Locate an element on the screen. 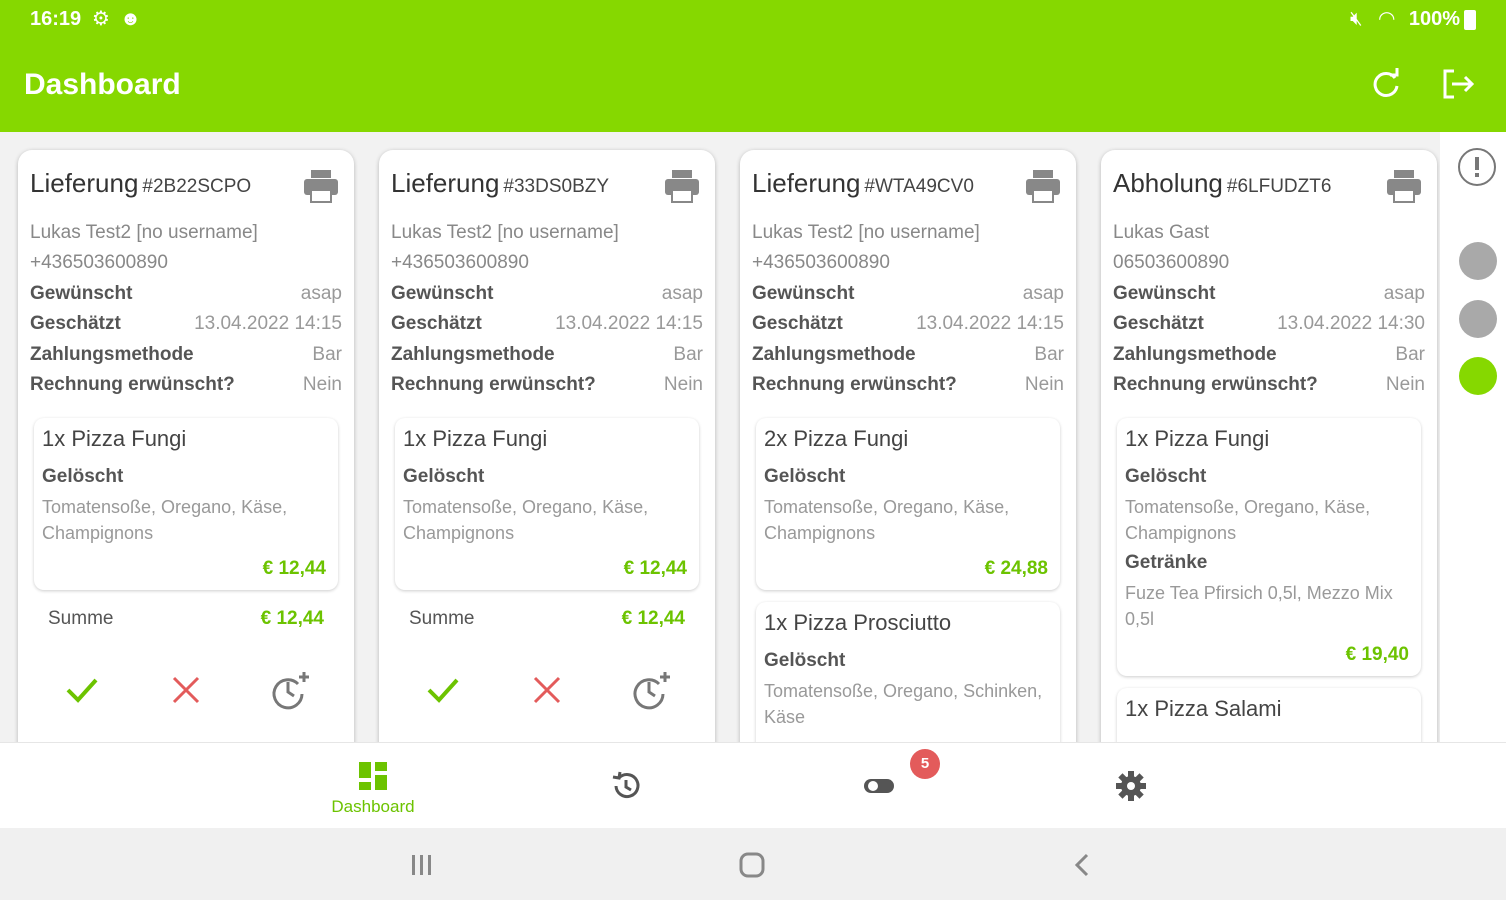 Image resolution: width=1506 pixels, height=900 pixels. mute-icon: 🔇︎ is located at coordinates (1356, 19).